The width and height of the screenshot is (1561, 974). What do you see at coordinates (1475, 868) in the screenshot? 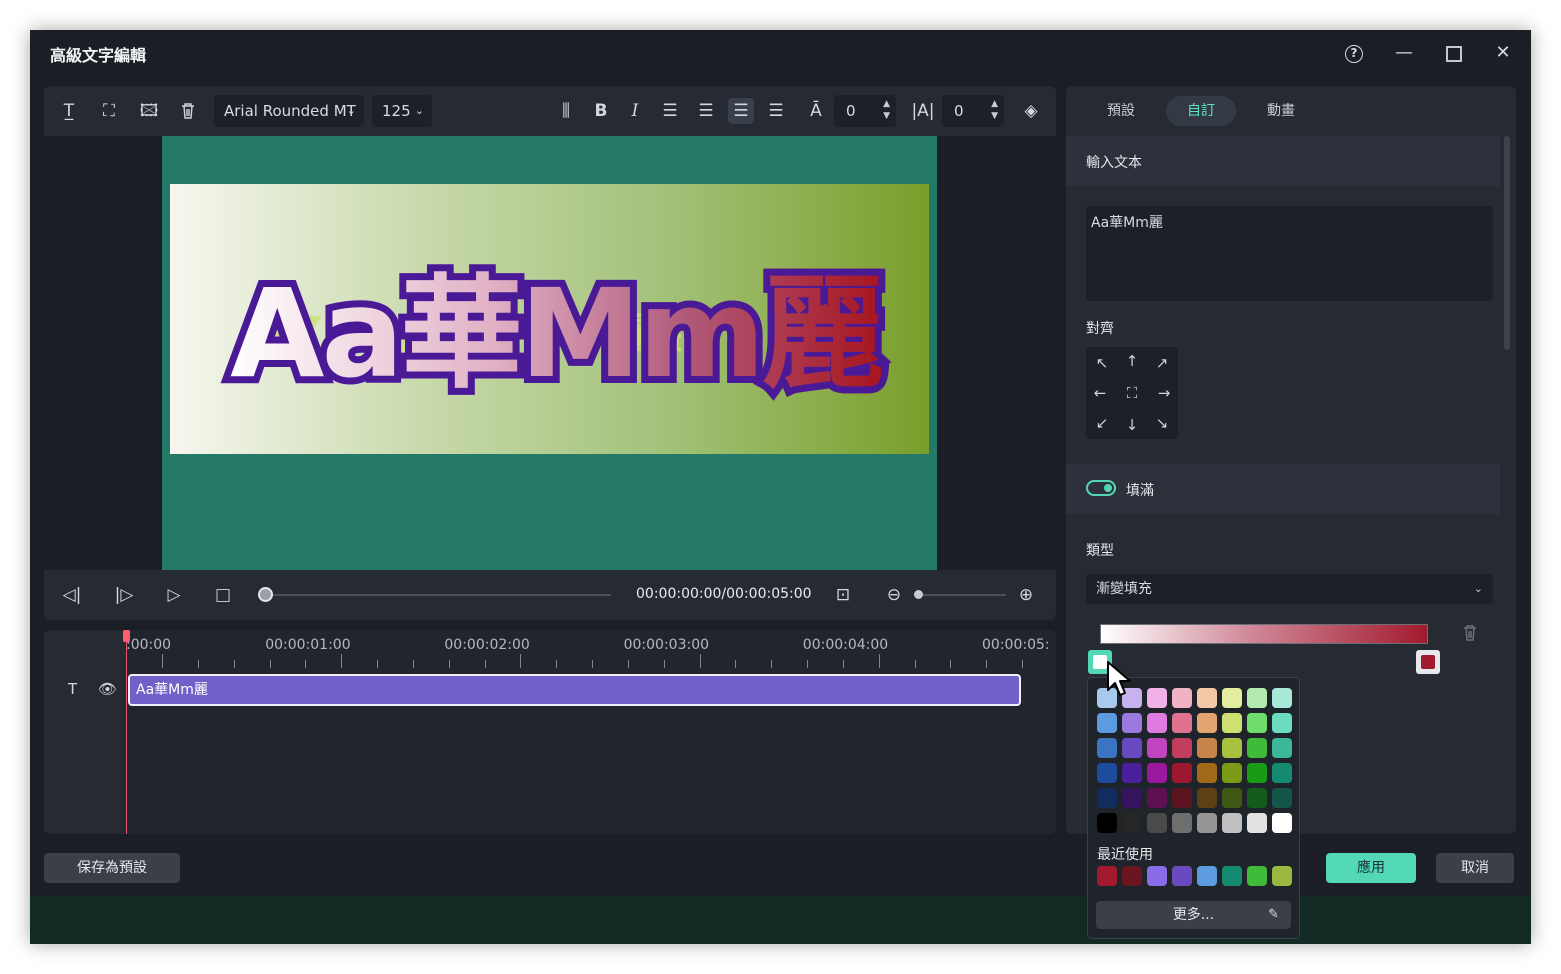
I see `cancel-button: 取消` at bounding box center [1475, 868].